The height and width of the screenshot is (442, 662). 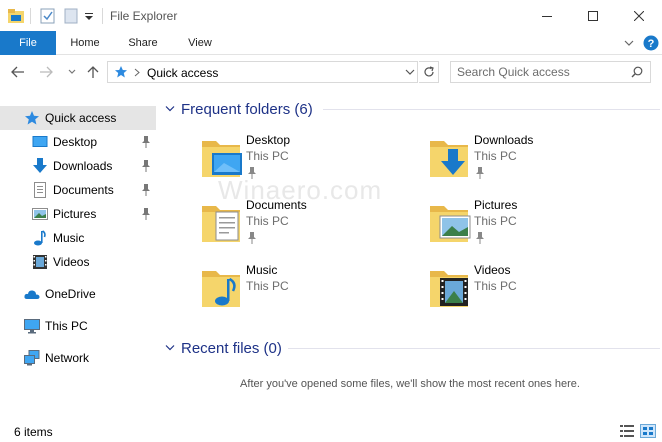 What do you see at coordinates (32, 358) in the screenshot?
I see `network-icon` at bounding box center [32, 358].